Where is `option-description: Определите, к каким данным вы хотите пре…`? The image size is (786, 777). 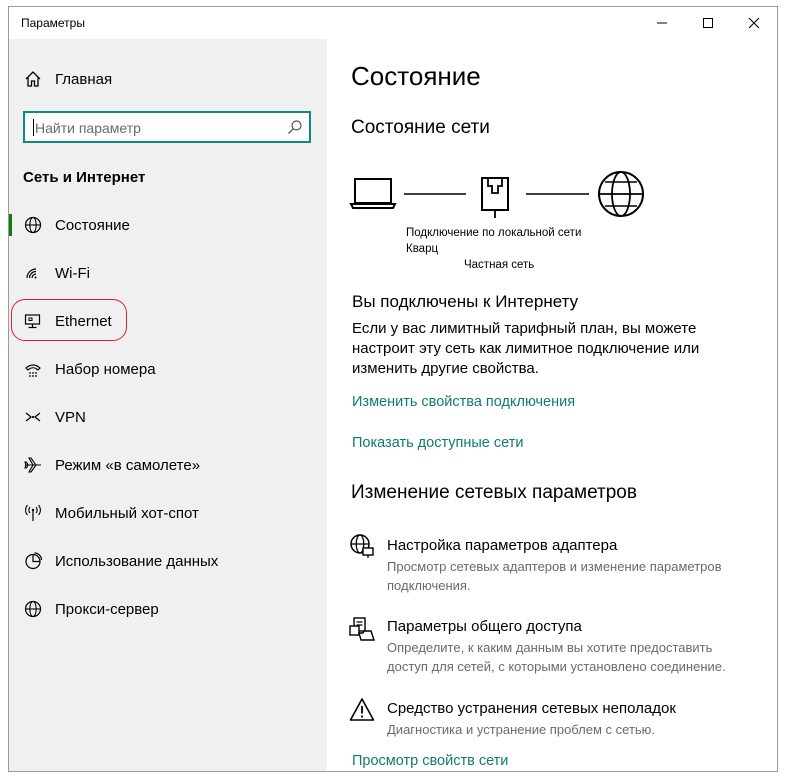 option-description: Определите, к каким данным вы хотите пре… is located at coordinates (556, 657).